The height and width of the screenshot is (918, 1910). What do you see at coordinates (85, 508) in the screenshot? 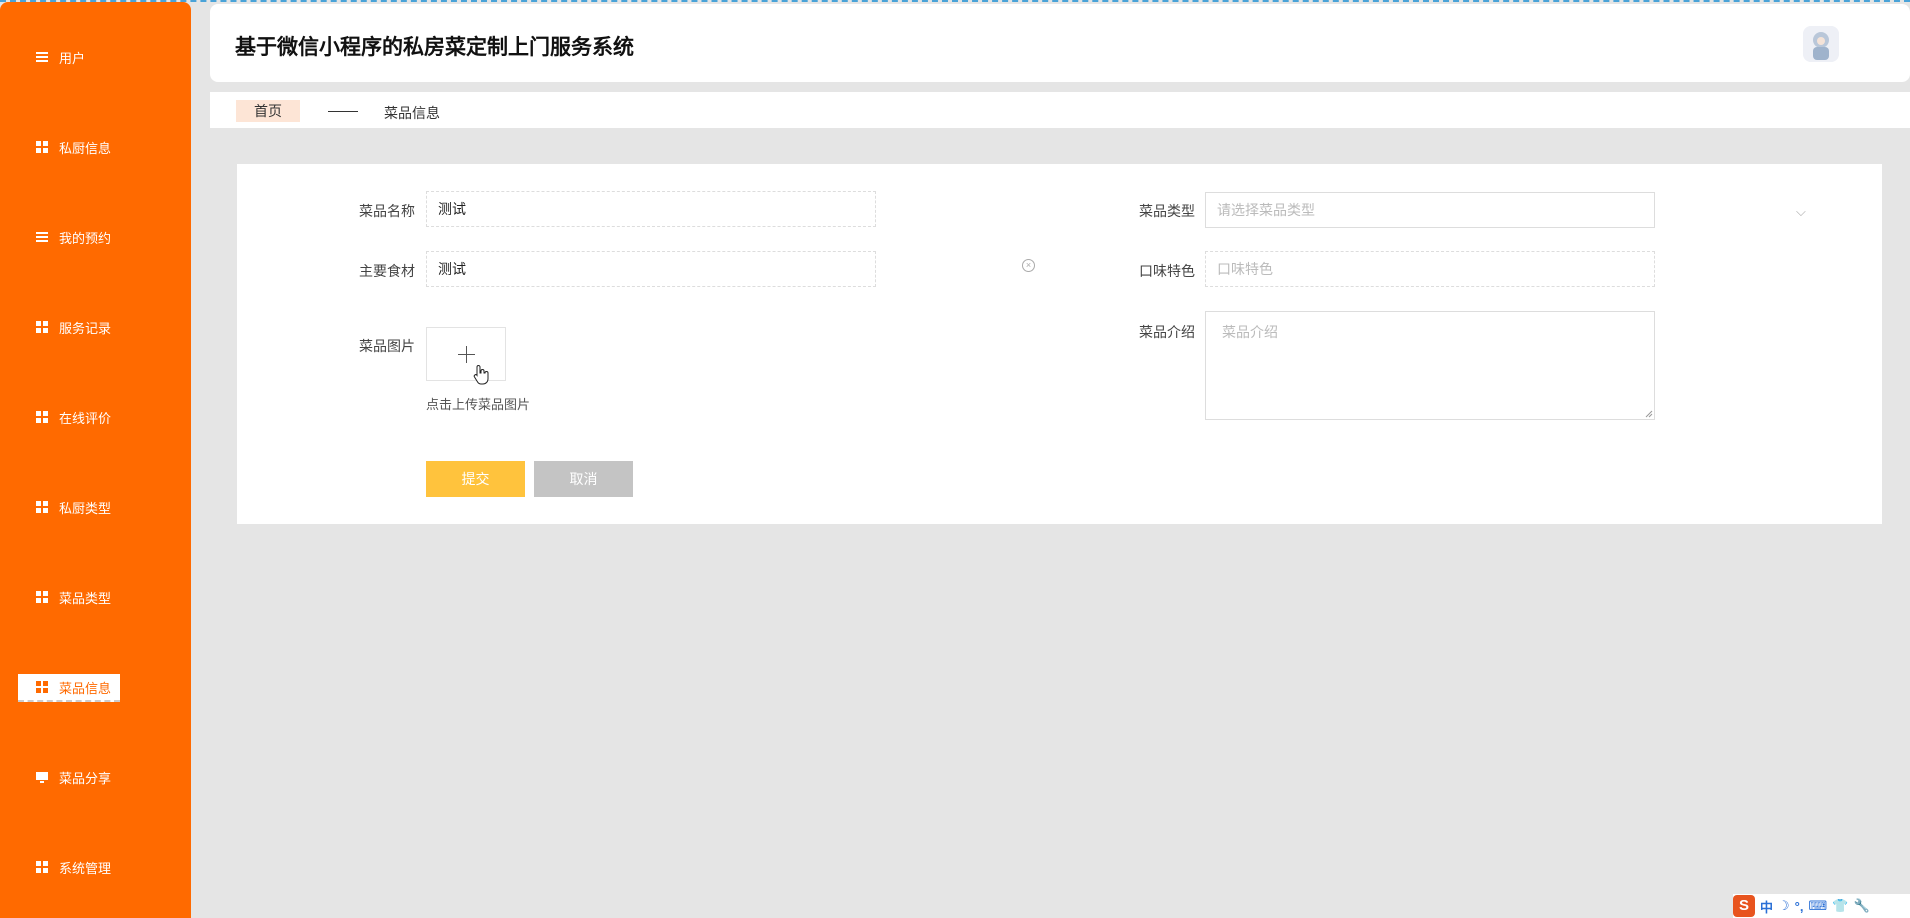
I see `sidebar-item-label: 私厨类型` at bounding box center [85, 508].